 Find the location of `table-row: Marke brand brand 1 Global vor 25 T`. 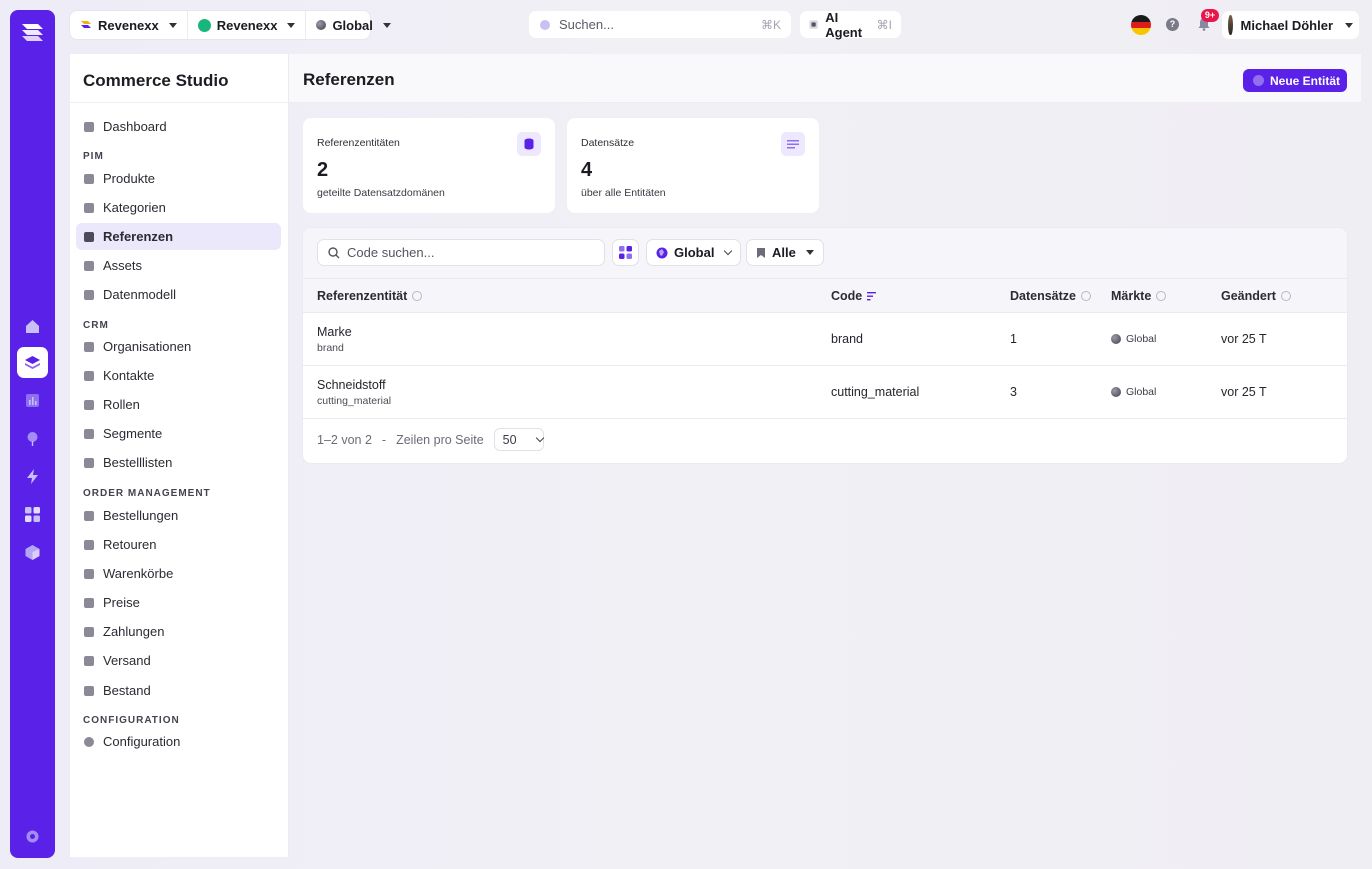

table-row: Marke brand brand 1 Global vor 25 T is located at coordinates (825, 339).